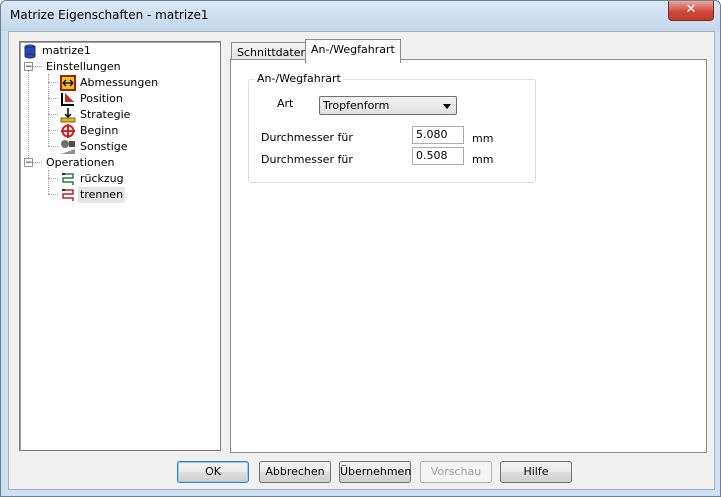 The image size is (721, 497). I want to click on title-bar: Matrize Eigenschaften - matrize1 ✕, so click(360, 16).